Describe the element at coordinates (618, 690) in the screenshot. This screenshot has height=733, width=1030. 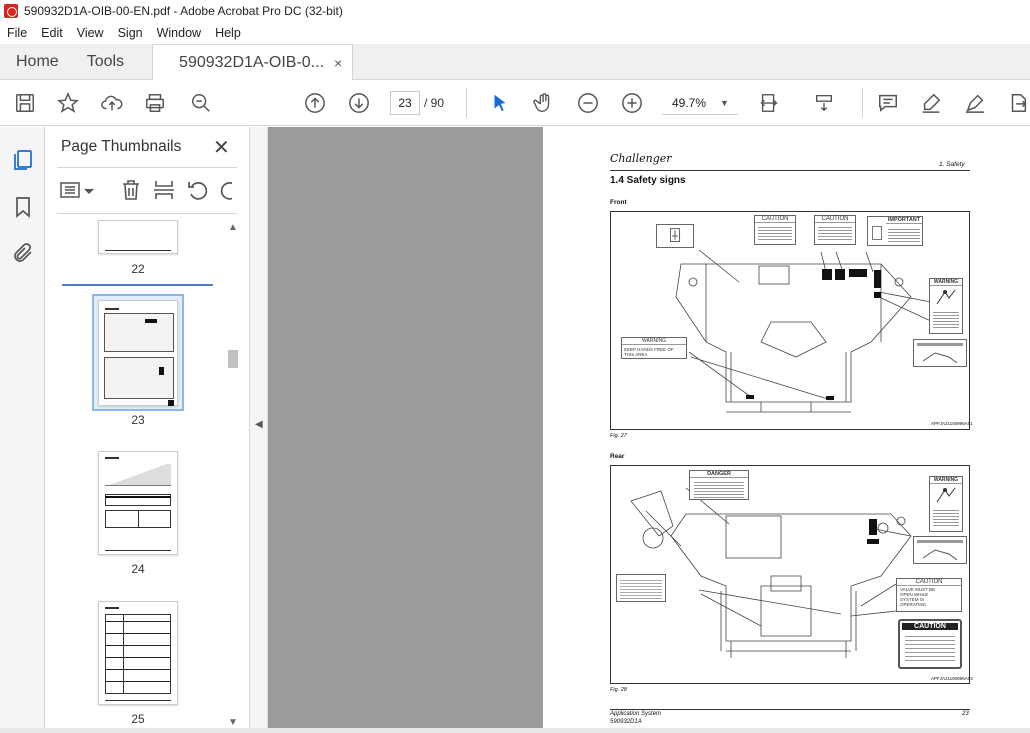
I see `figure-28-caption: Fig. 28` at that location.